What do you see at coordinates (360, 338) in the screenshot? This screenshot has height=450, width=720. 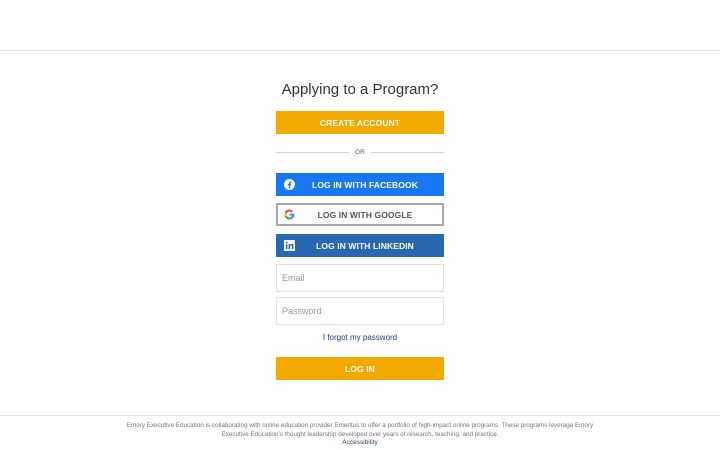 I see `forgot-password-link: I forgot my password` at bounding box center [360, 338].